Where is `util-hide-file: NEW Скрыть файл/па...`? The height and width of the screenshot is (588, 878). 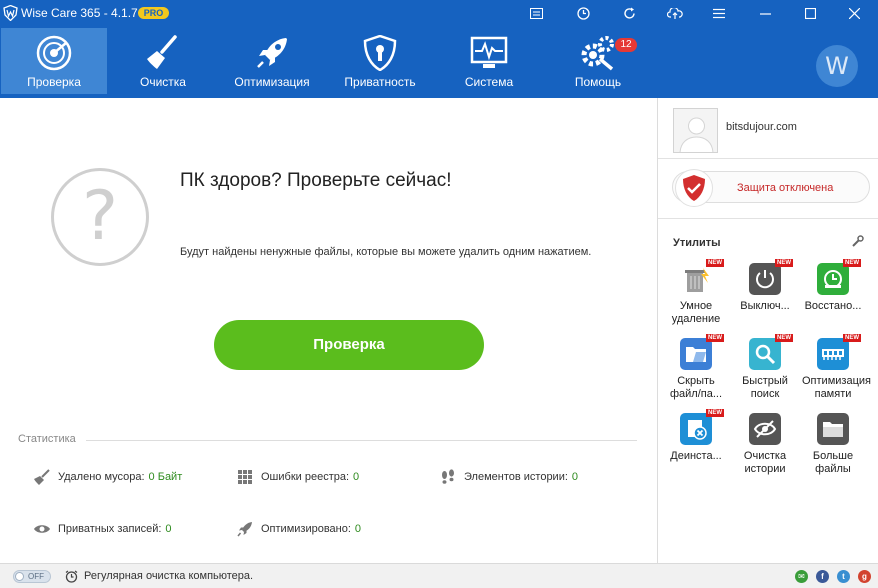
util-hide-file: NEW Скрыть файл/па... is located at coordinates (696, 367).